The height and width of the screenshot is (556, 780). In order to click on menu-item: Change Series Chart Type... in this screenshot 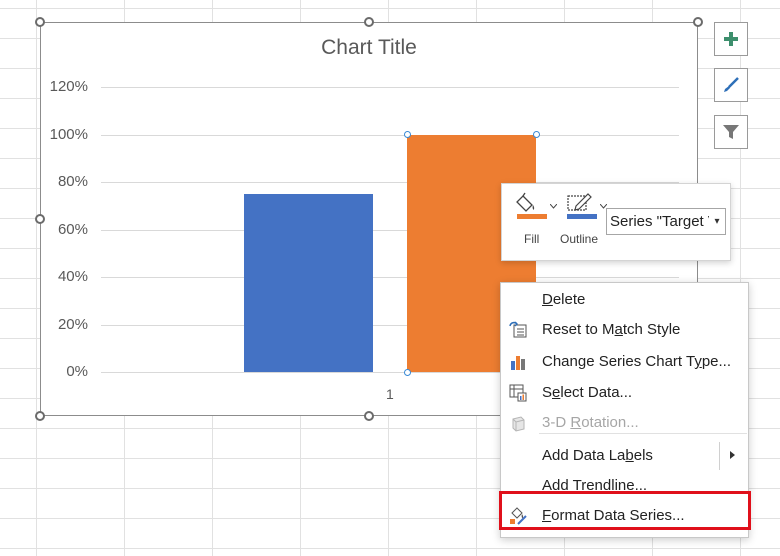, I will do `click(624, 362)`.